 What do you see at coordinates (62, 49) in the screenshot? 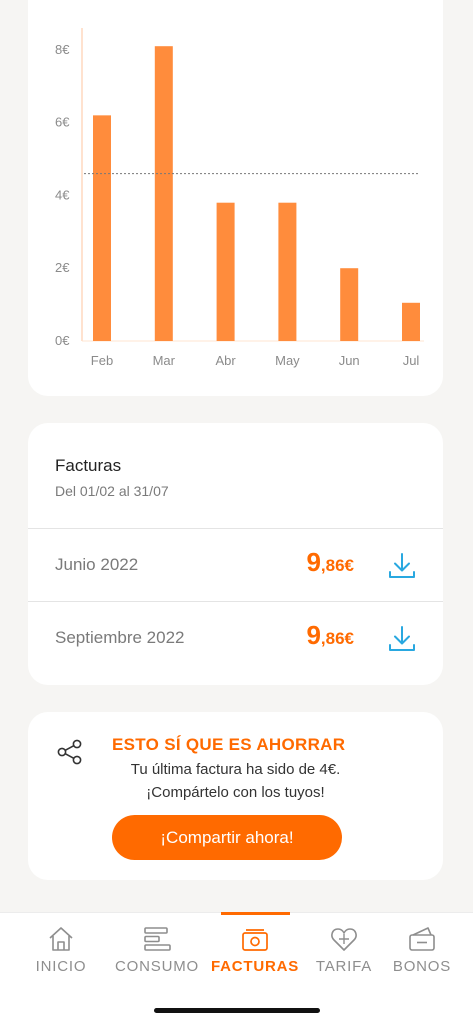
I see `y-tick-label: 8€` at bounding box center [62, 49].